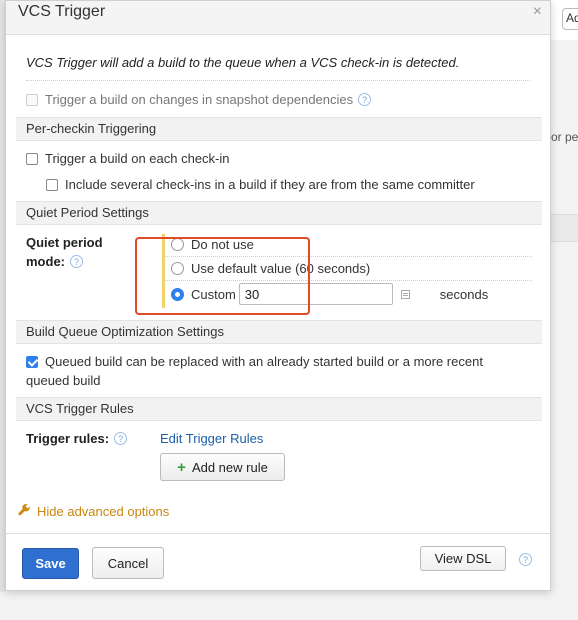  What do you see at coordinates (50, 563) in the screenshot?
I see `save-button: Save` at bounding box center [50, 563].